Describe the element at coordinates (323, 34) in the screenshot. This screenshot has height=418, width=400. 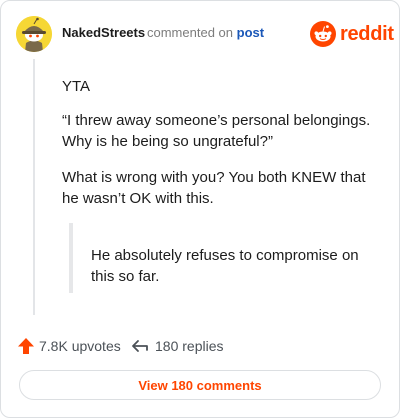
I see `reddit-logo-icon` at that location.